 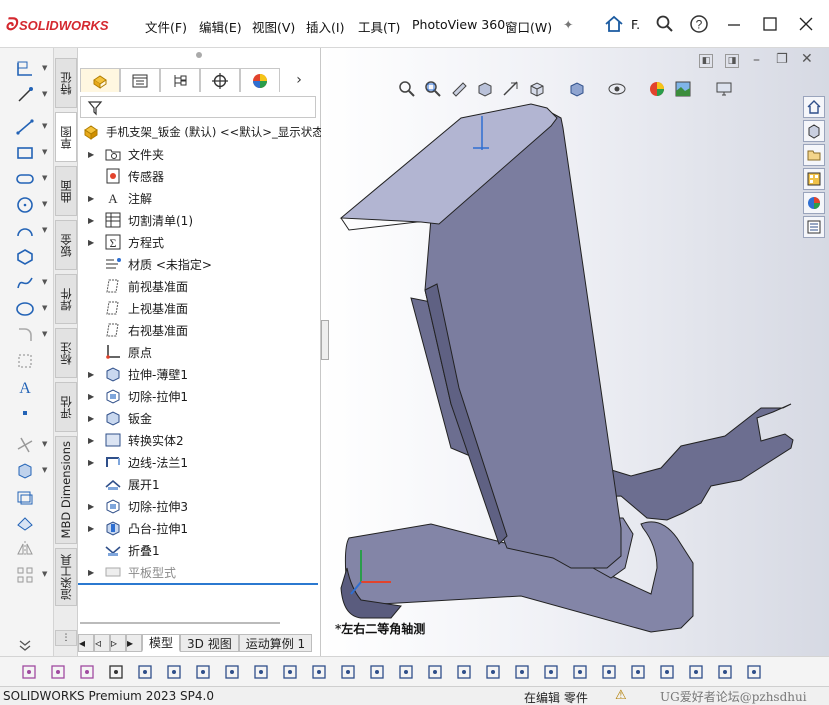 What do you see at coordinates (25, 413) in the screenshot?
I see `point-icon` at bounding box center [25, 413].